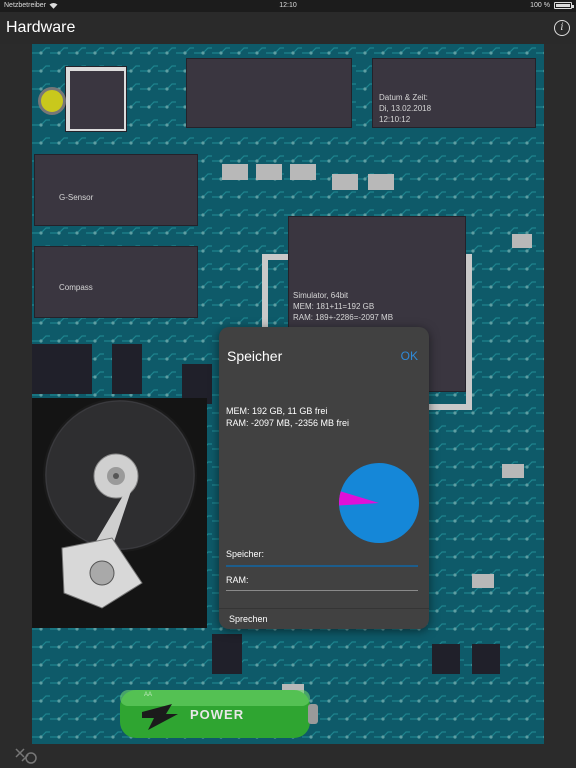 Image resolution: width=576 pixels, height=768 pixels. I want to click on chip-top-center, so click(269, 93).